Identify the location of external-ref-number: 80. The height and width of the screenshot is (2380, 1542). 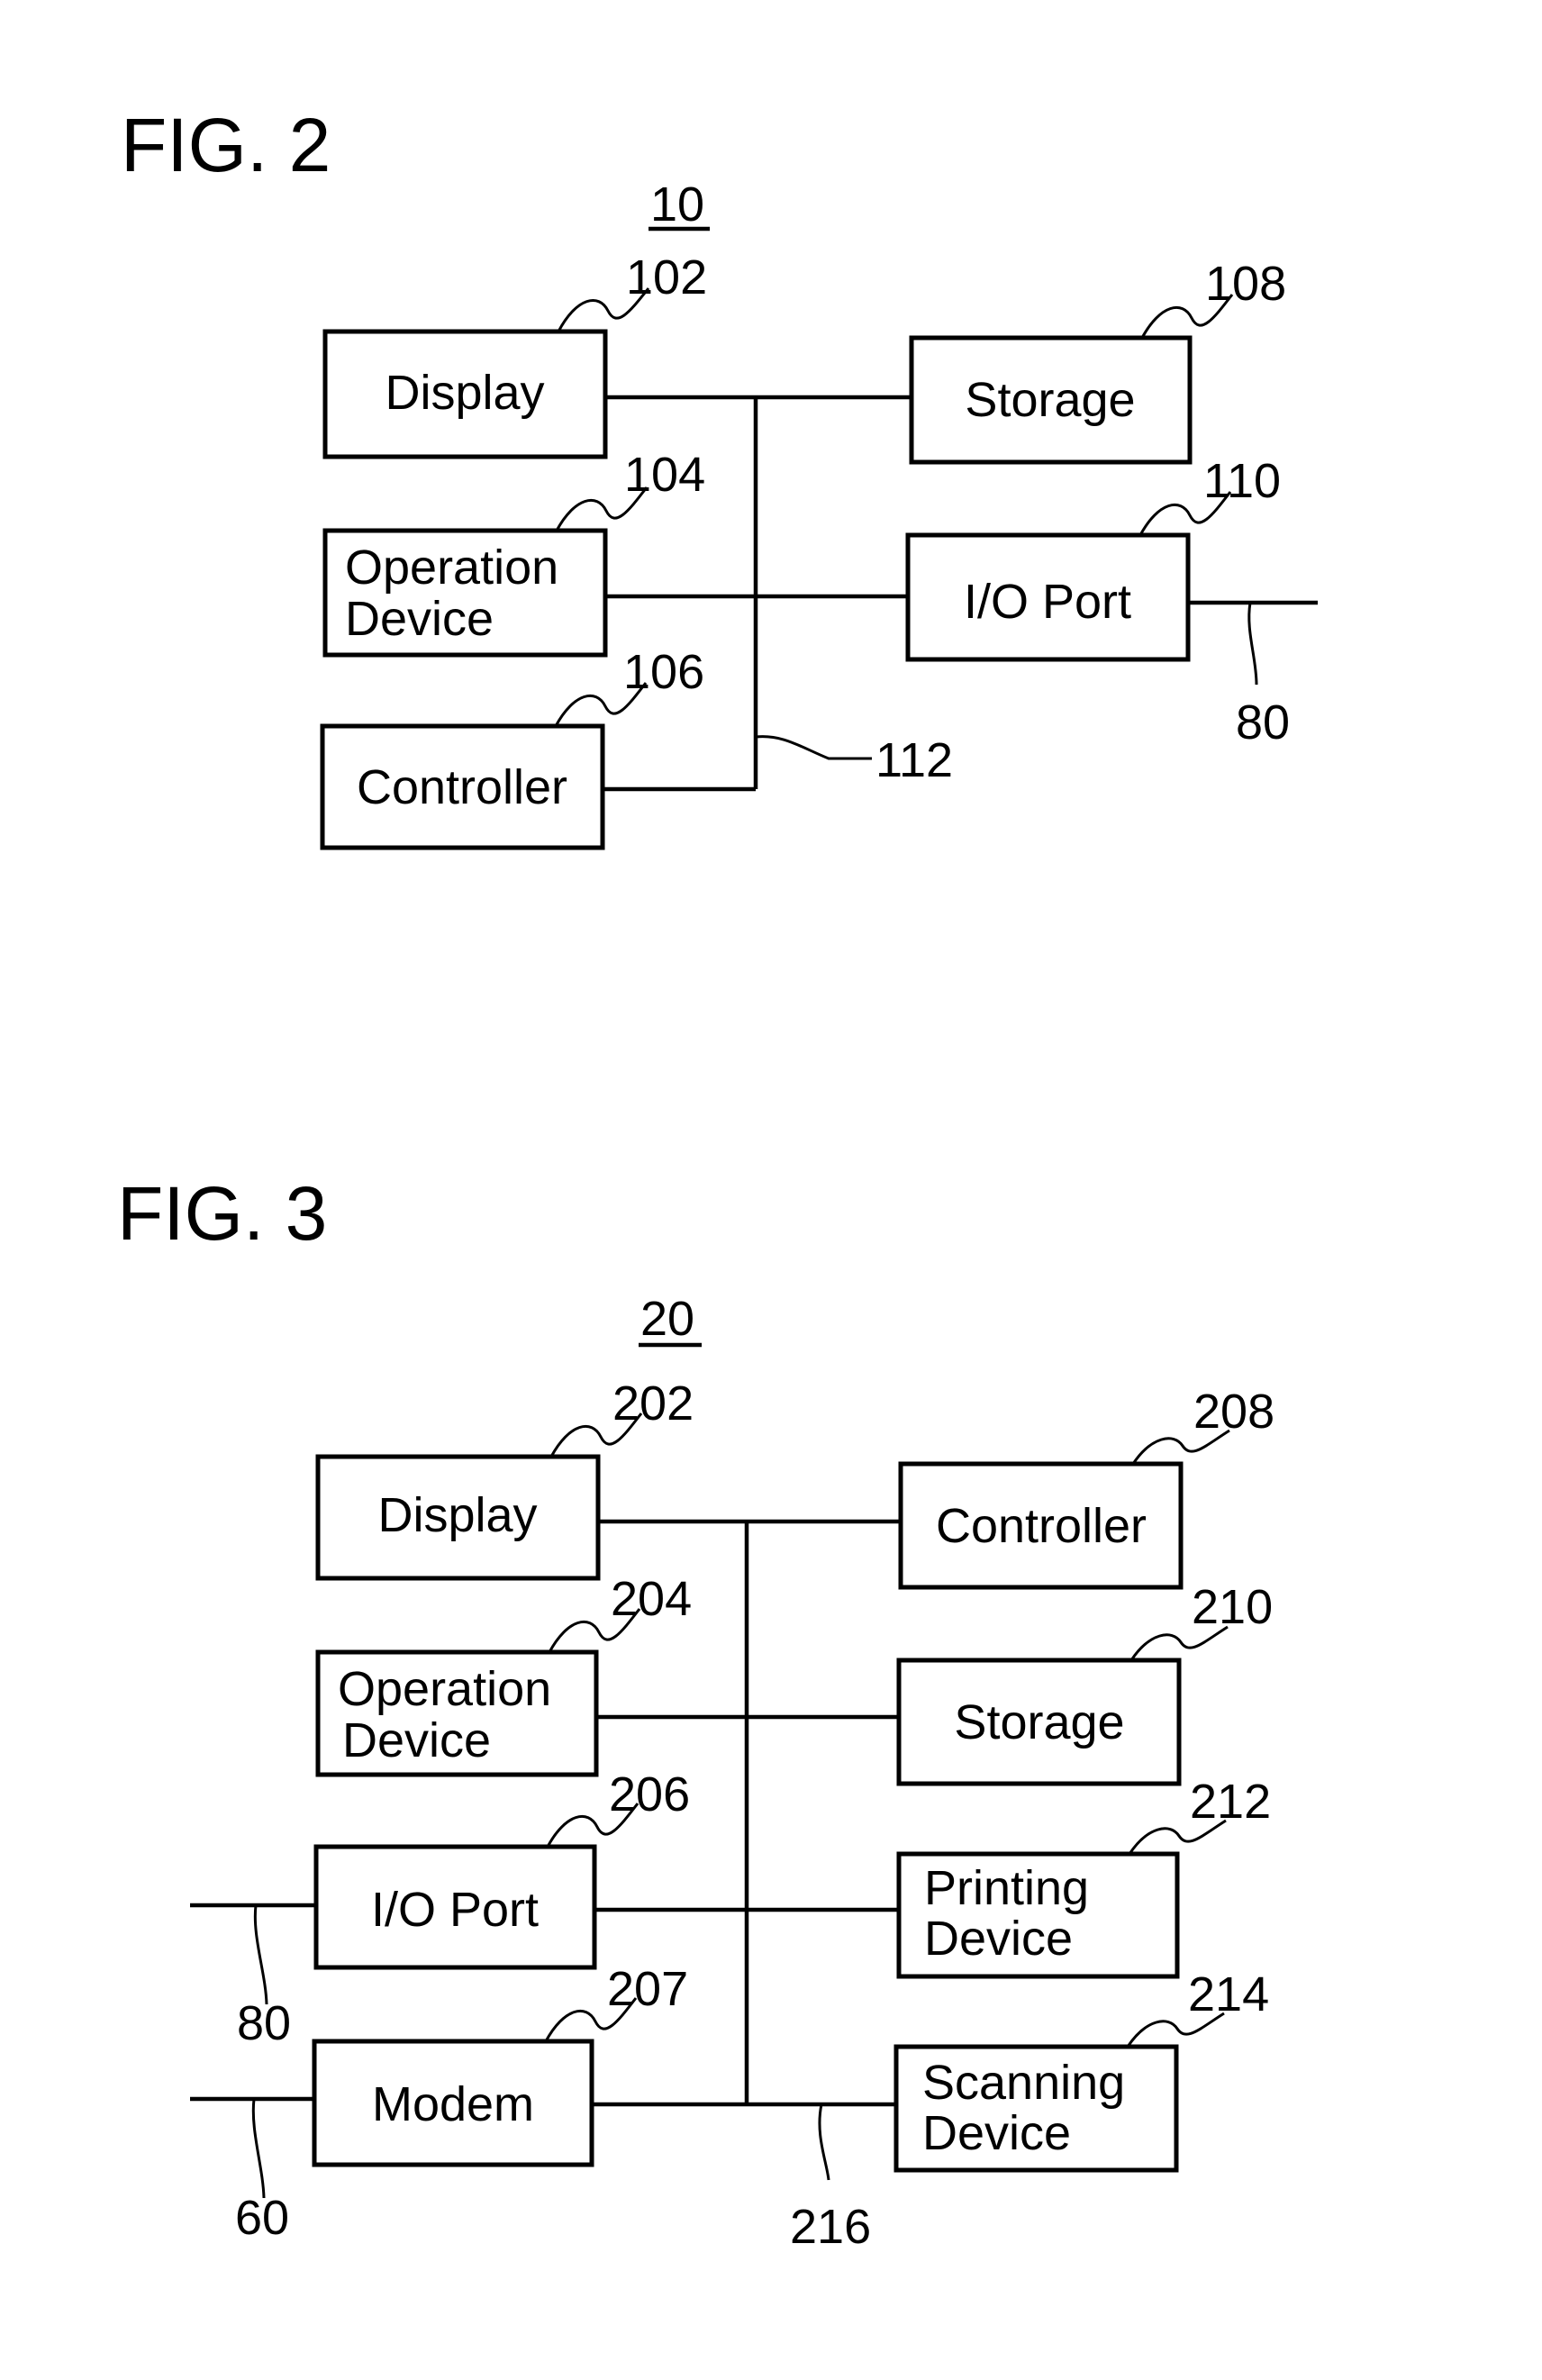
(1263, 722).